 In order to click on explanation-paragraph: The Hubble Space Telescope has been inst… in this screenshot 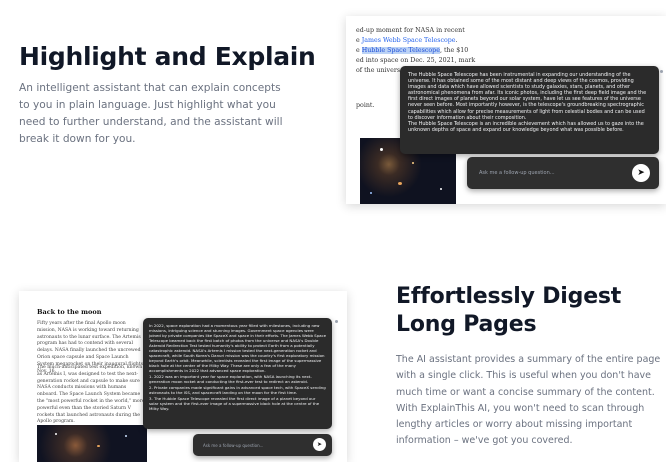, I will do `click(527, 96)`.